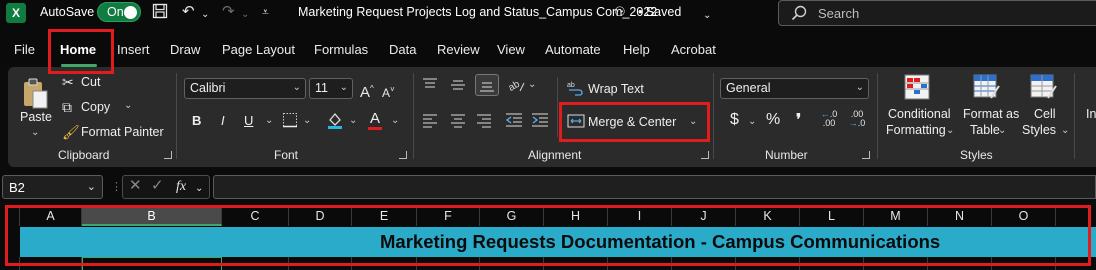  Describe the element at coordinates (10, 263) in the screenshot. I see `row-header` at that location.